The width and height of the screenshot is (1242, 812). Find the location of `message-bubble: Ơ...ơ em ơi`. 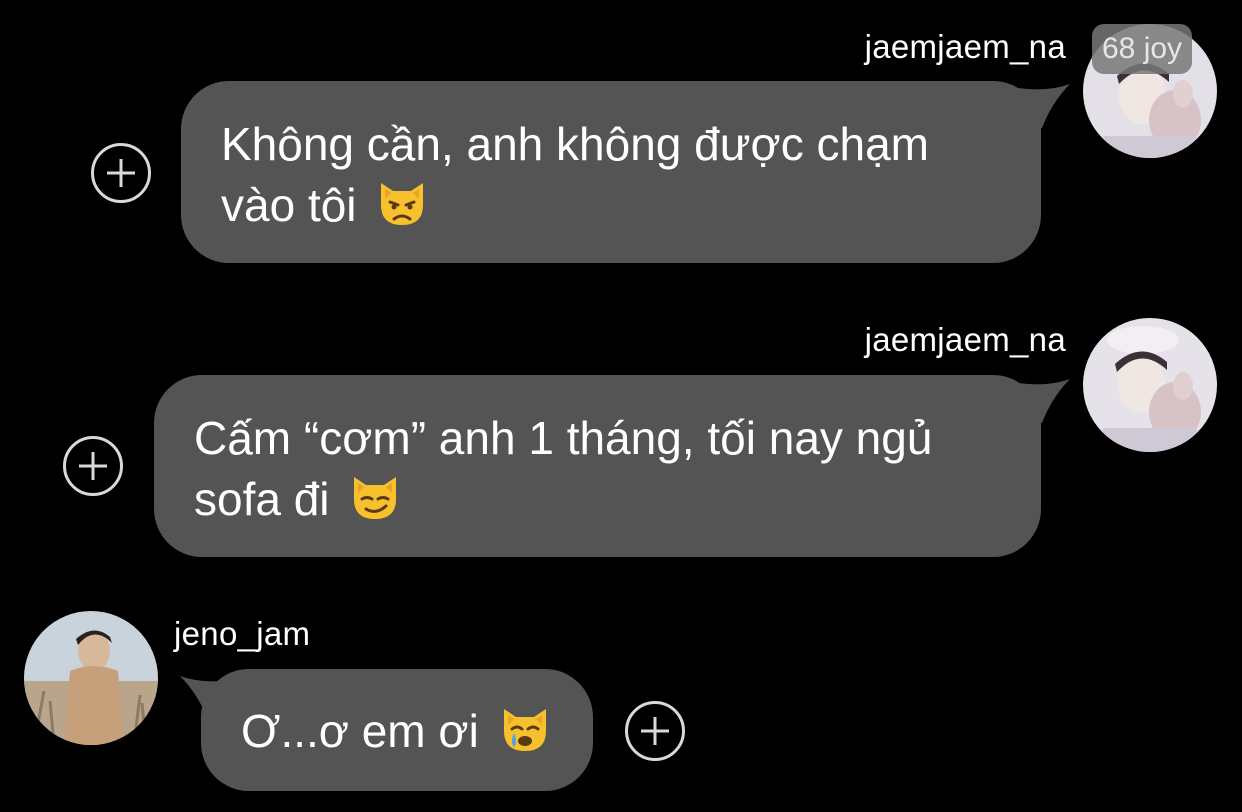

message-bubble: Ơ...ơ em ơi is located at coordinates (397, 730).